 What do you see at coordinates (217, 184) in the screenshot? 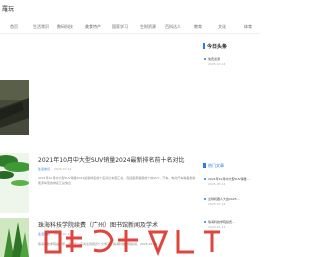
I see `hot-item-1-date: 2025-07-14` at bounding box center [217, 184].